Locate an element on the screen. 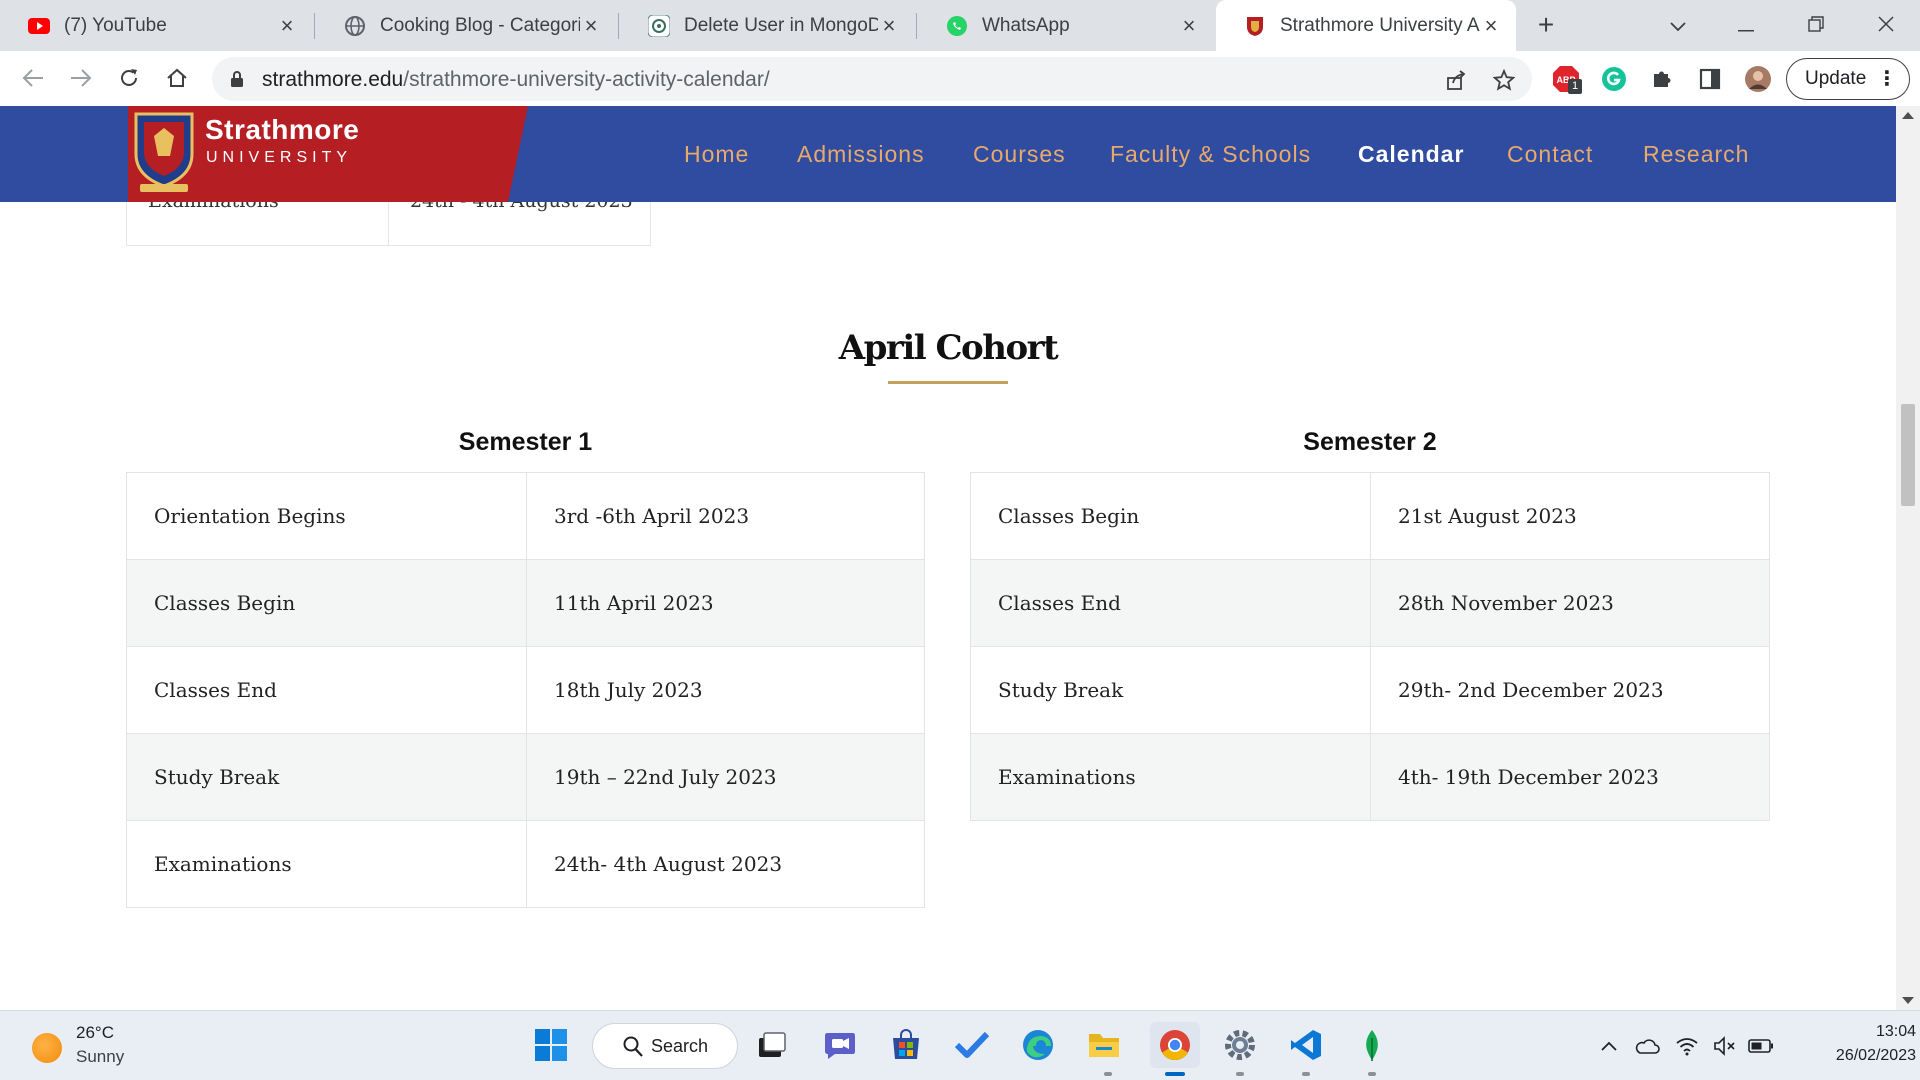  chat-icon is located at coordinates (840, 1045).